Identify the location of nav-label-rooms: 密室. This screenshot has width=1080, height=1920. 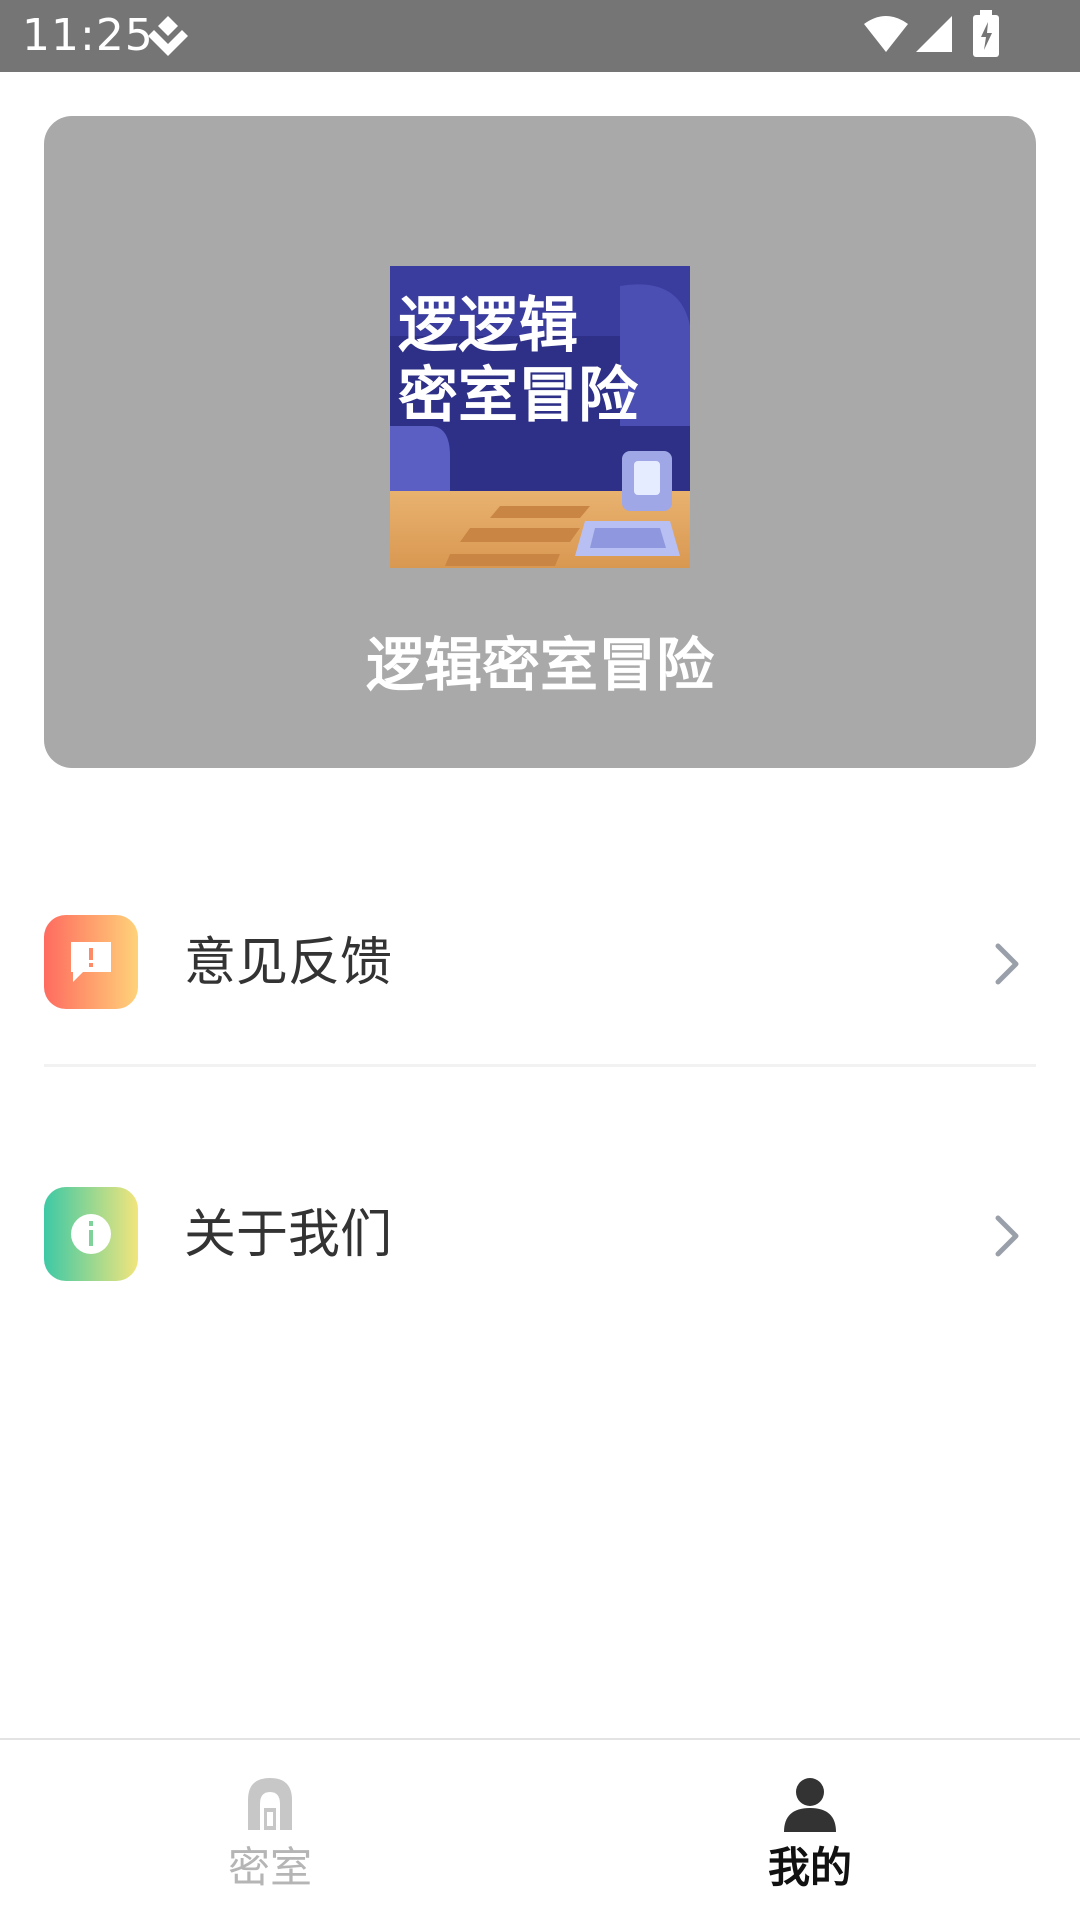
(269, 1867).